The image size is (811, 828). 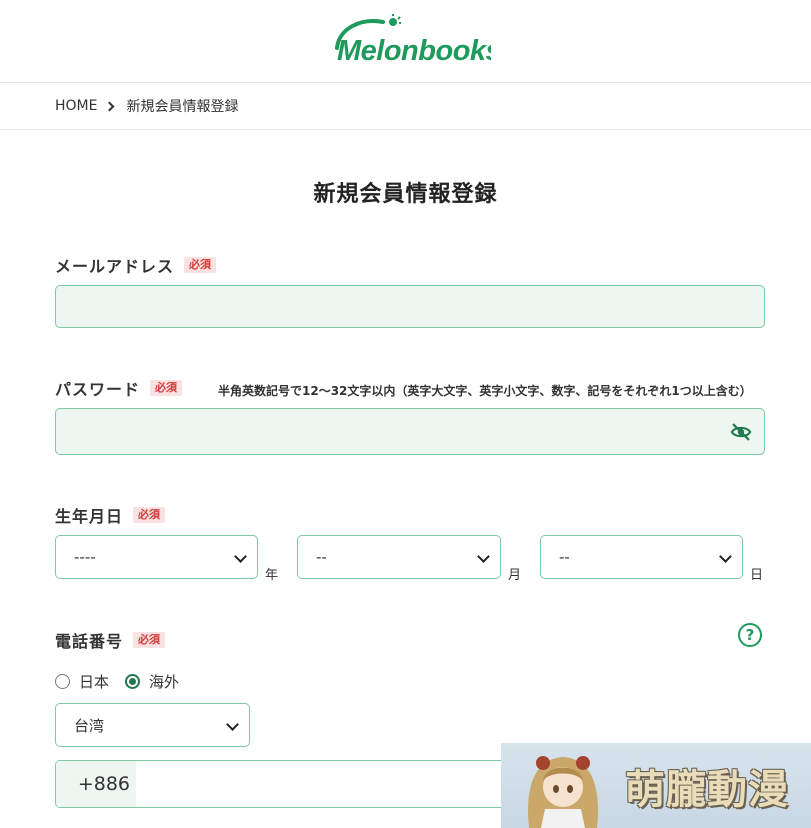 What do you see at coordinates (564, 557) in the screenshot?
I see `birth-day-value: --` at bounding box center [564, 557].